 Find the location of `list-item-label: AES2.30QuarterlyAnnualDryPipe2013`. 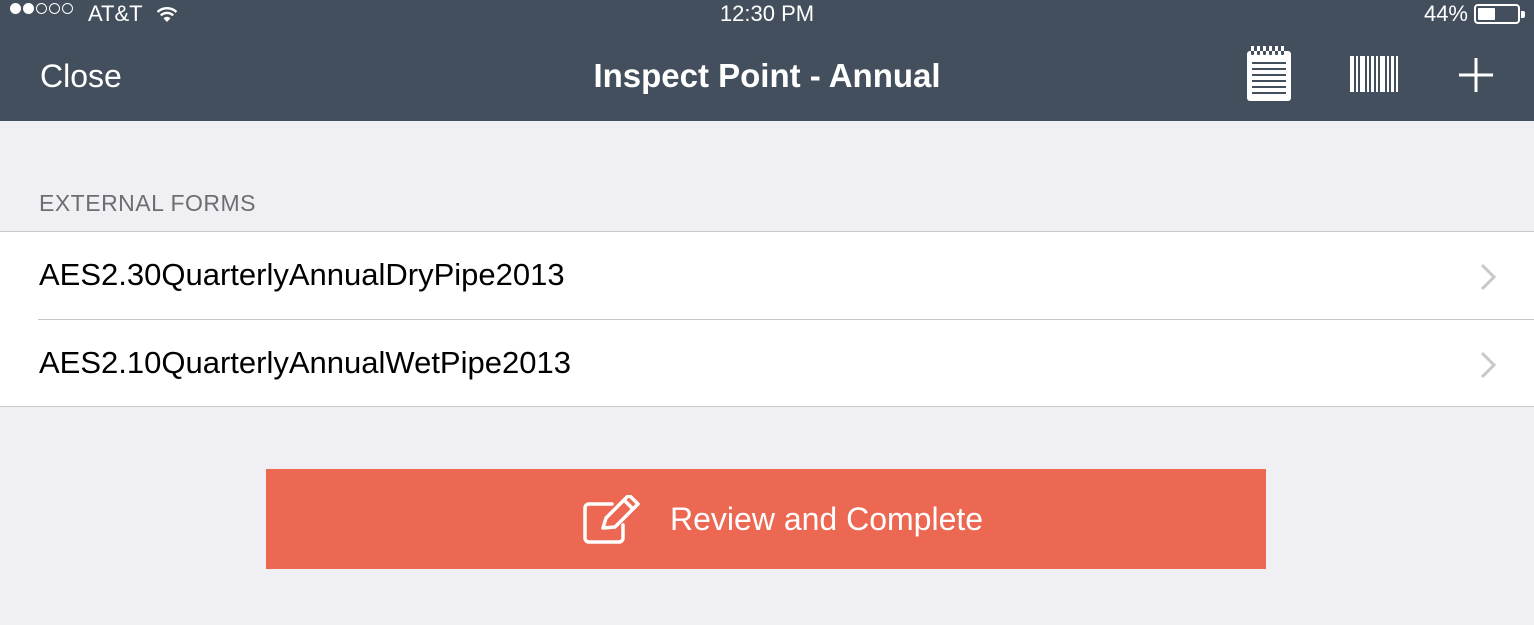

list-item-label: AES2.30QuarterlyAnnualDryPipe2013 is located at coordinates (302, 274).